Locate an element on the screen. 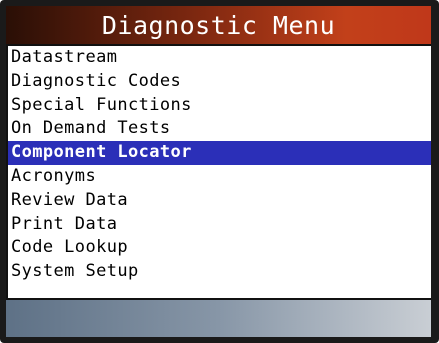 This screenshot has height=343, width=439. menu-item-print-data: Print Data is located at coordinates (219, 225).